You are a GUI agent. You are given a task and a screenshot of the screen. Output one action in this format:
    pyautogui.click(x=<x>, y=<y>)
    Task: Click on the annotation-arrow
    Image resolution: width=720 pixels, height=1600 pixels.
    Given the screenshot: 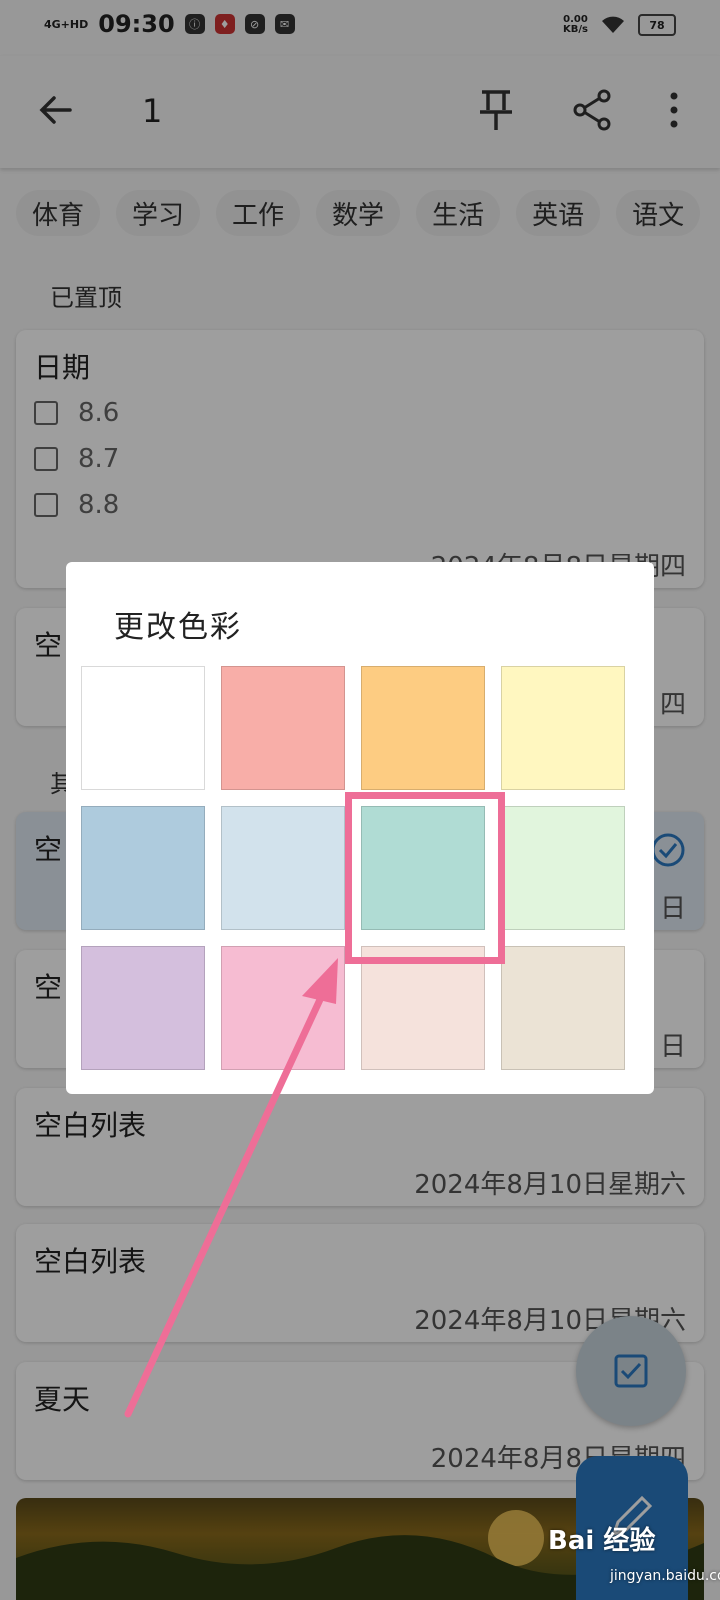 What is the action you would take?
    pyautogui.click(x=231, y=1188)
    